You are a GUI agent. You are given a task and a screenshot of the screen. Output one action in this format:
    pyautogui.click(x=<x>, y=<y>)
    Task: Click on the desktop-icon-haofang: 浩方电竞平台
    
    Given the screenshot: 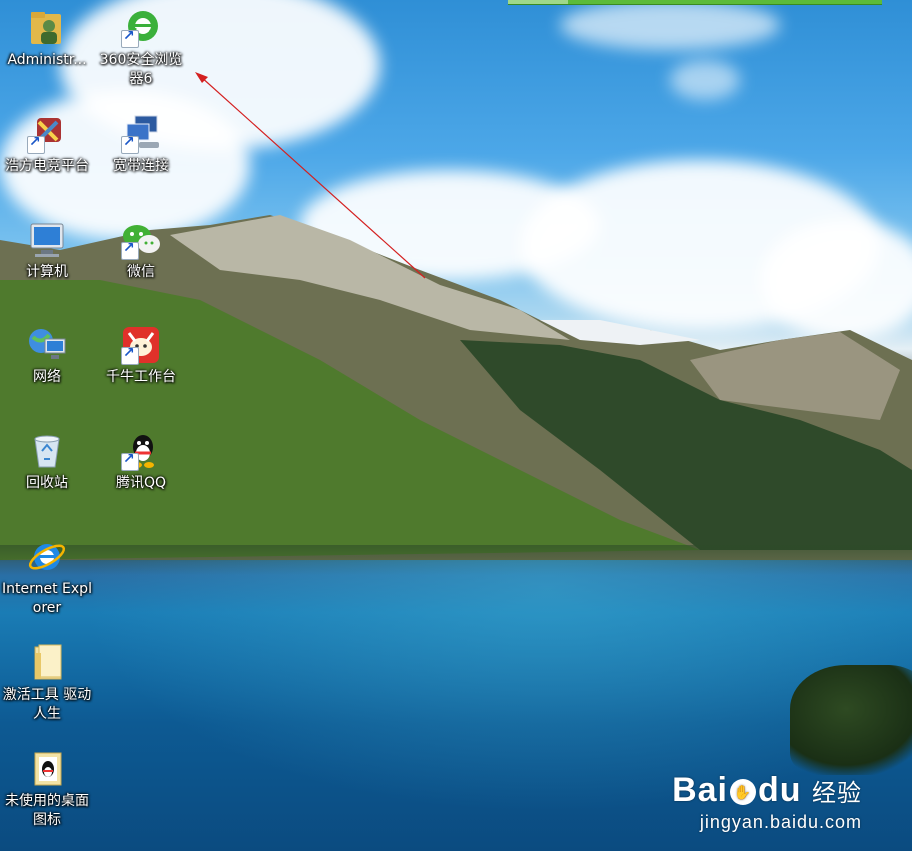 What is the action you would take?
    pyautogui.click(x=47, y=145)
    